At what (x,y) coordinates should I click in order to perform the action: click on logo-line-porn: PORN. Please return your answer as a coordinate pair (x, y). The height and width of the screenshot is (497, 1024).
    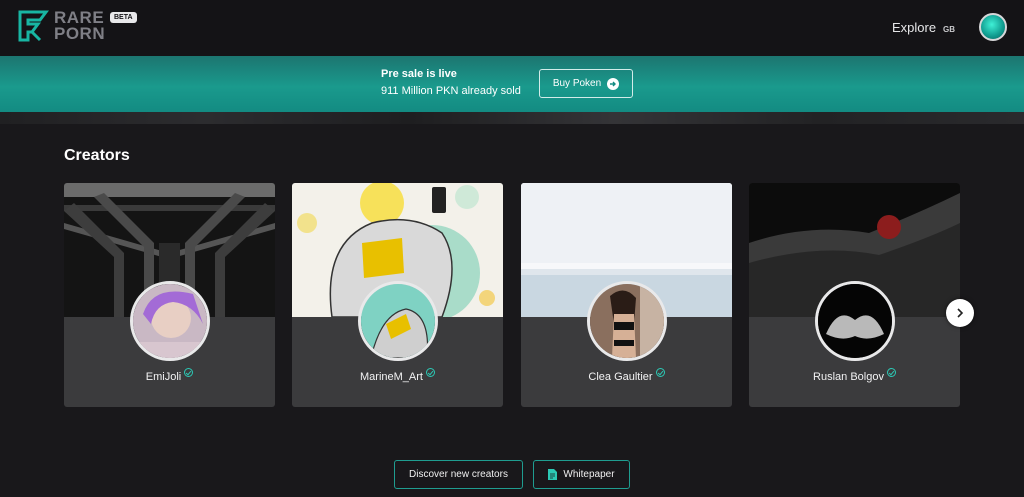
    Looking at the image, I should click on (80, 33).